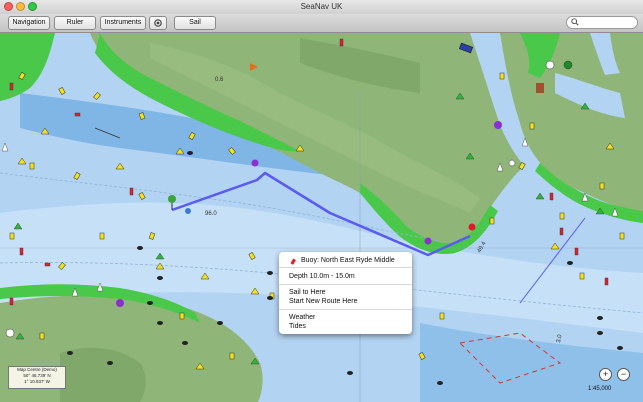  What do you see at coordinates (321, 23) in the screenshot?
I see `toolbar: Navigation Ruler Instruments Sail` at bounding box center [321, 23].